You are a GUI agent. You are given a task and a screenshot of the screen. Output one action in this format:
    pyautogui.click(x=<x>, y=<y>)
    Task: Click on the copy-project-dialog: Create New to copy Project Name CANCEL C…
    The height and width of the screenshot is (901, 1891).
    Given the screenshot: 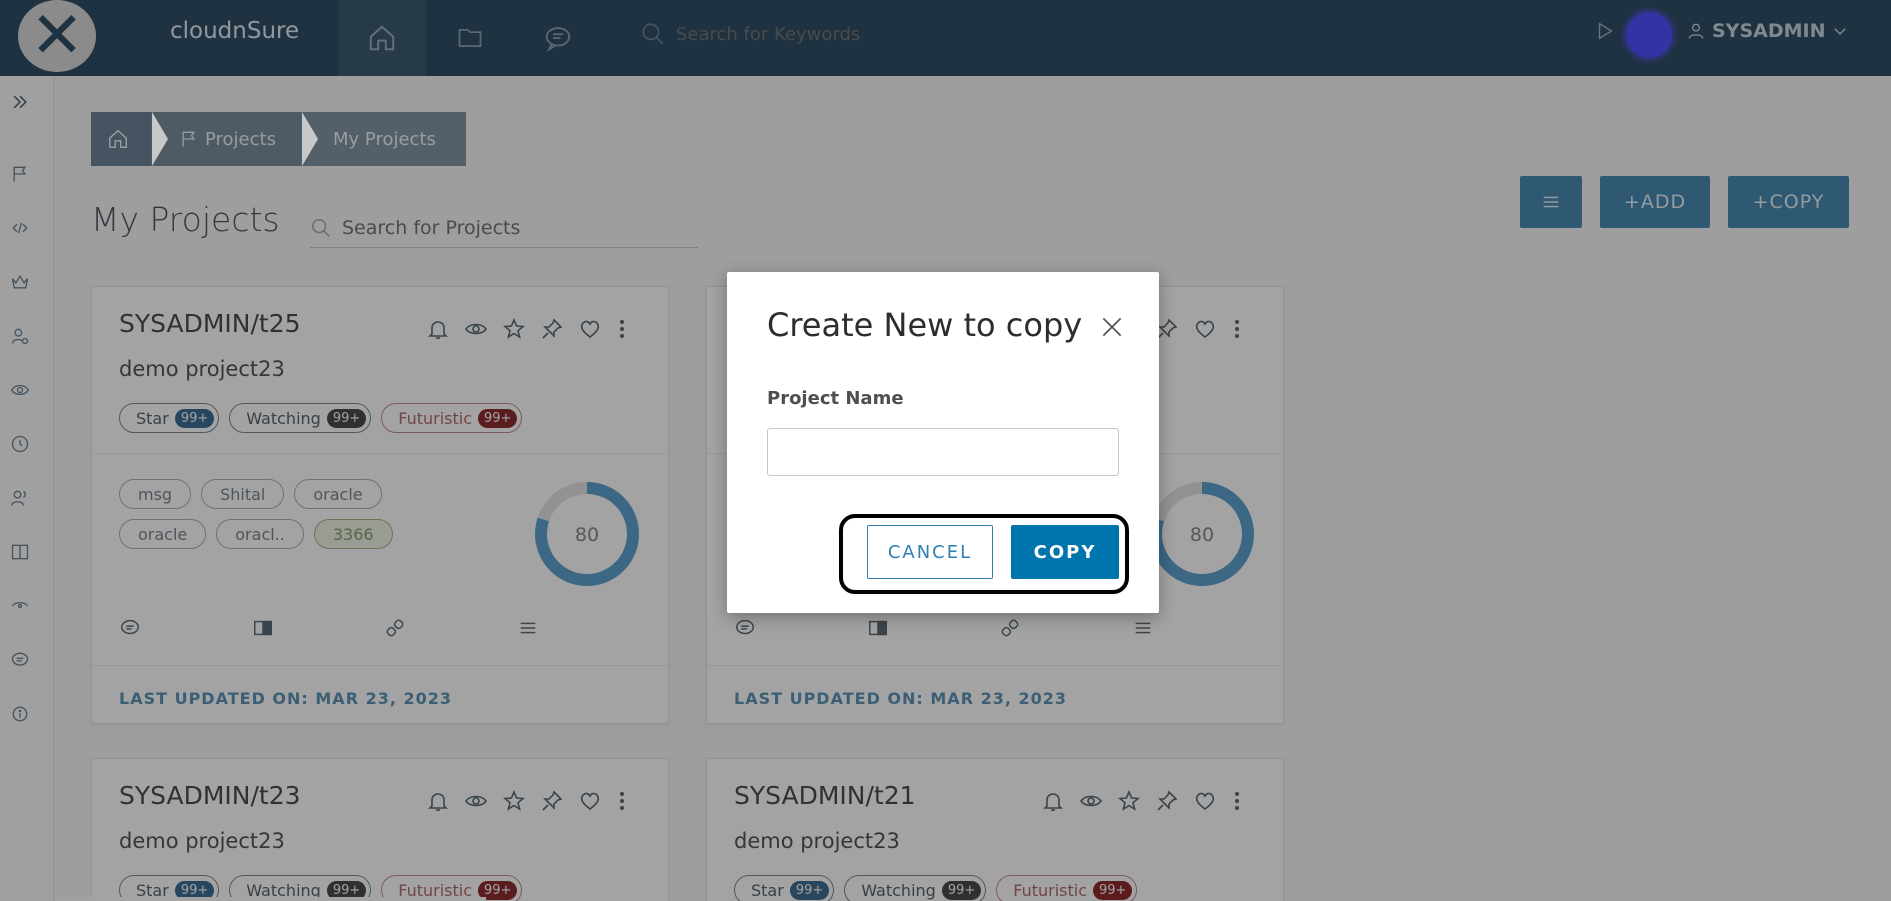 What is the action you would take?
    pyautogui.click(x=943, y=442)
    